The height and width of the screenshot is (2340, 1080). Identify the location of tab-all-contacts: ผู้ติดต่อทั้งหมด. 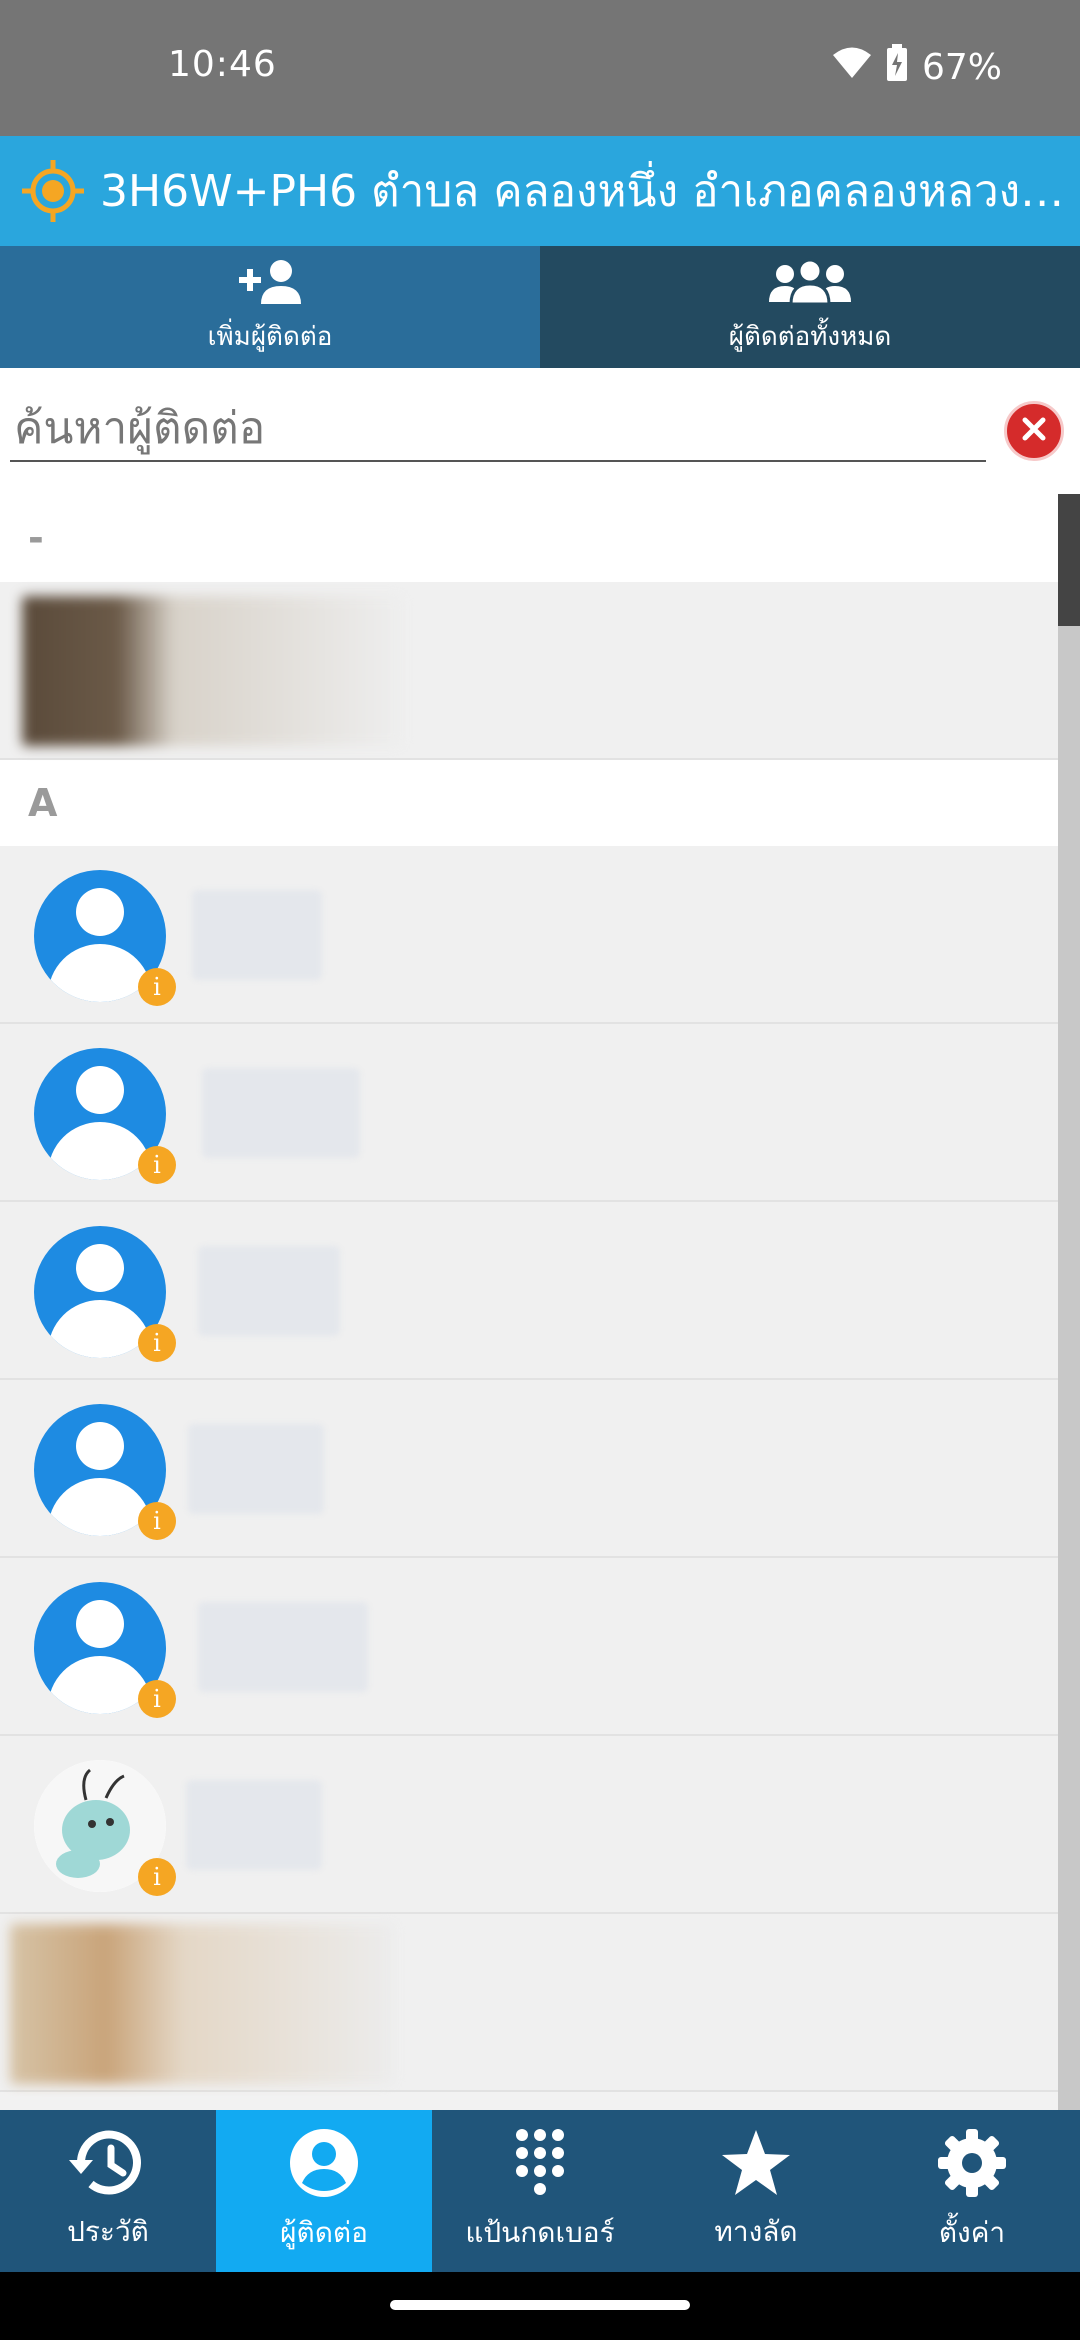
(810, 307).